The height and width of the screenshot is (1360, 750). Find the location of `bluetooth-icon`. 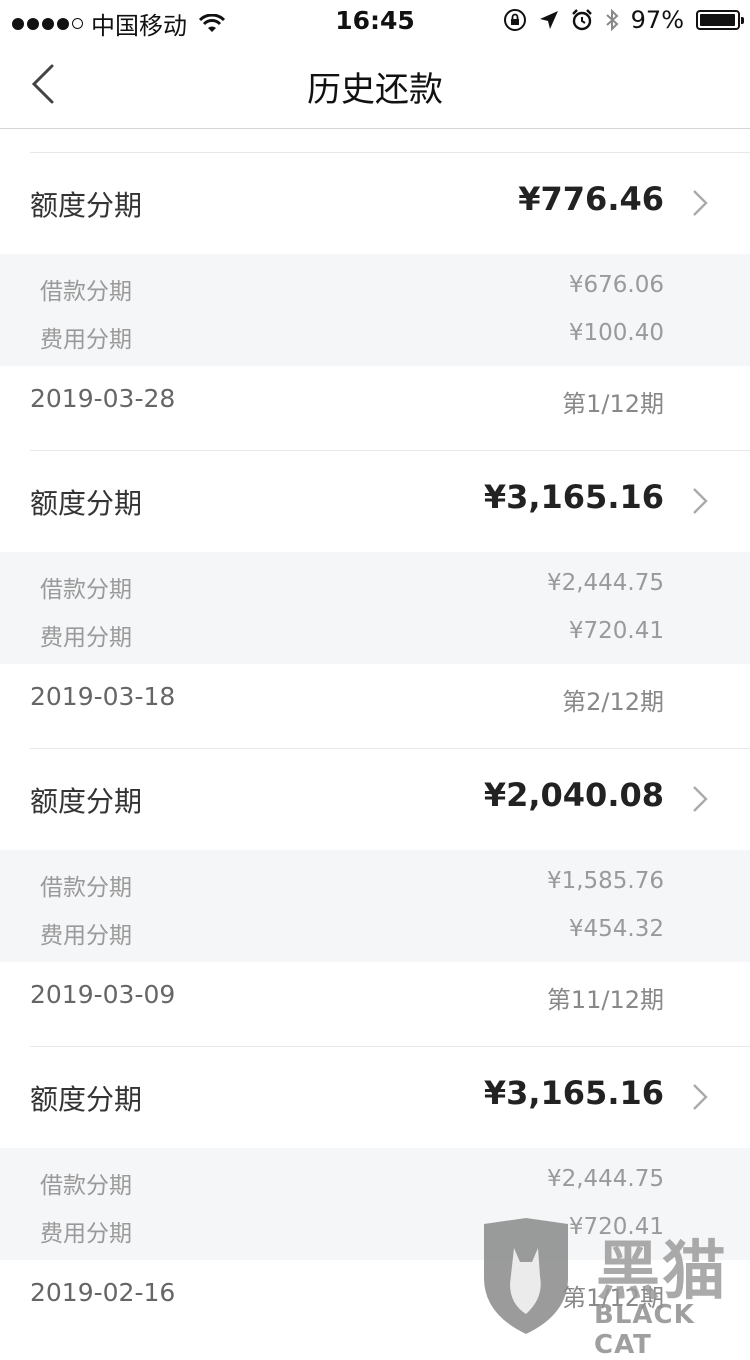

bluetooth-icon is located at coordinates (612, 20).